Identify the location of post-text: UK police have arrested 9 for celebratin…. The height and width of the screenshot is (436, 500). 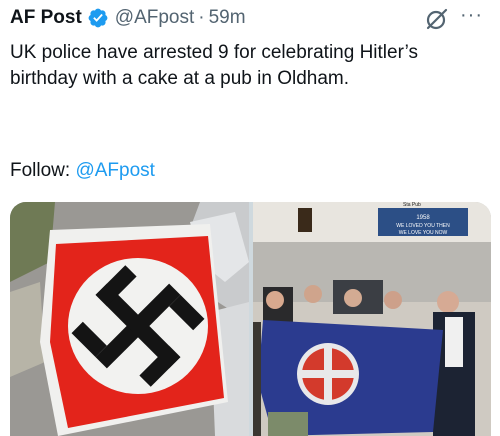
(217, 65).